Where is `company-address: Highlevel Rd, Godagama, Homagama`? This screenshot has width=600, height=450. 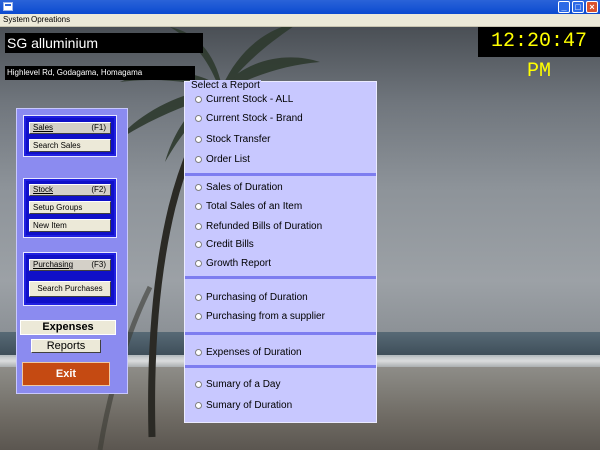
company-address: Highlevel Rd, Godagama, Homagama is located at coordinates (100, 73).